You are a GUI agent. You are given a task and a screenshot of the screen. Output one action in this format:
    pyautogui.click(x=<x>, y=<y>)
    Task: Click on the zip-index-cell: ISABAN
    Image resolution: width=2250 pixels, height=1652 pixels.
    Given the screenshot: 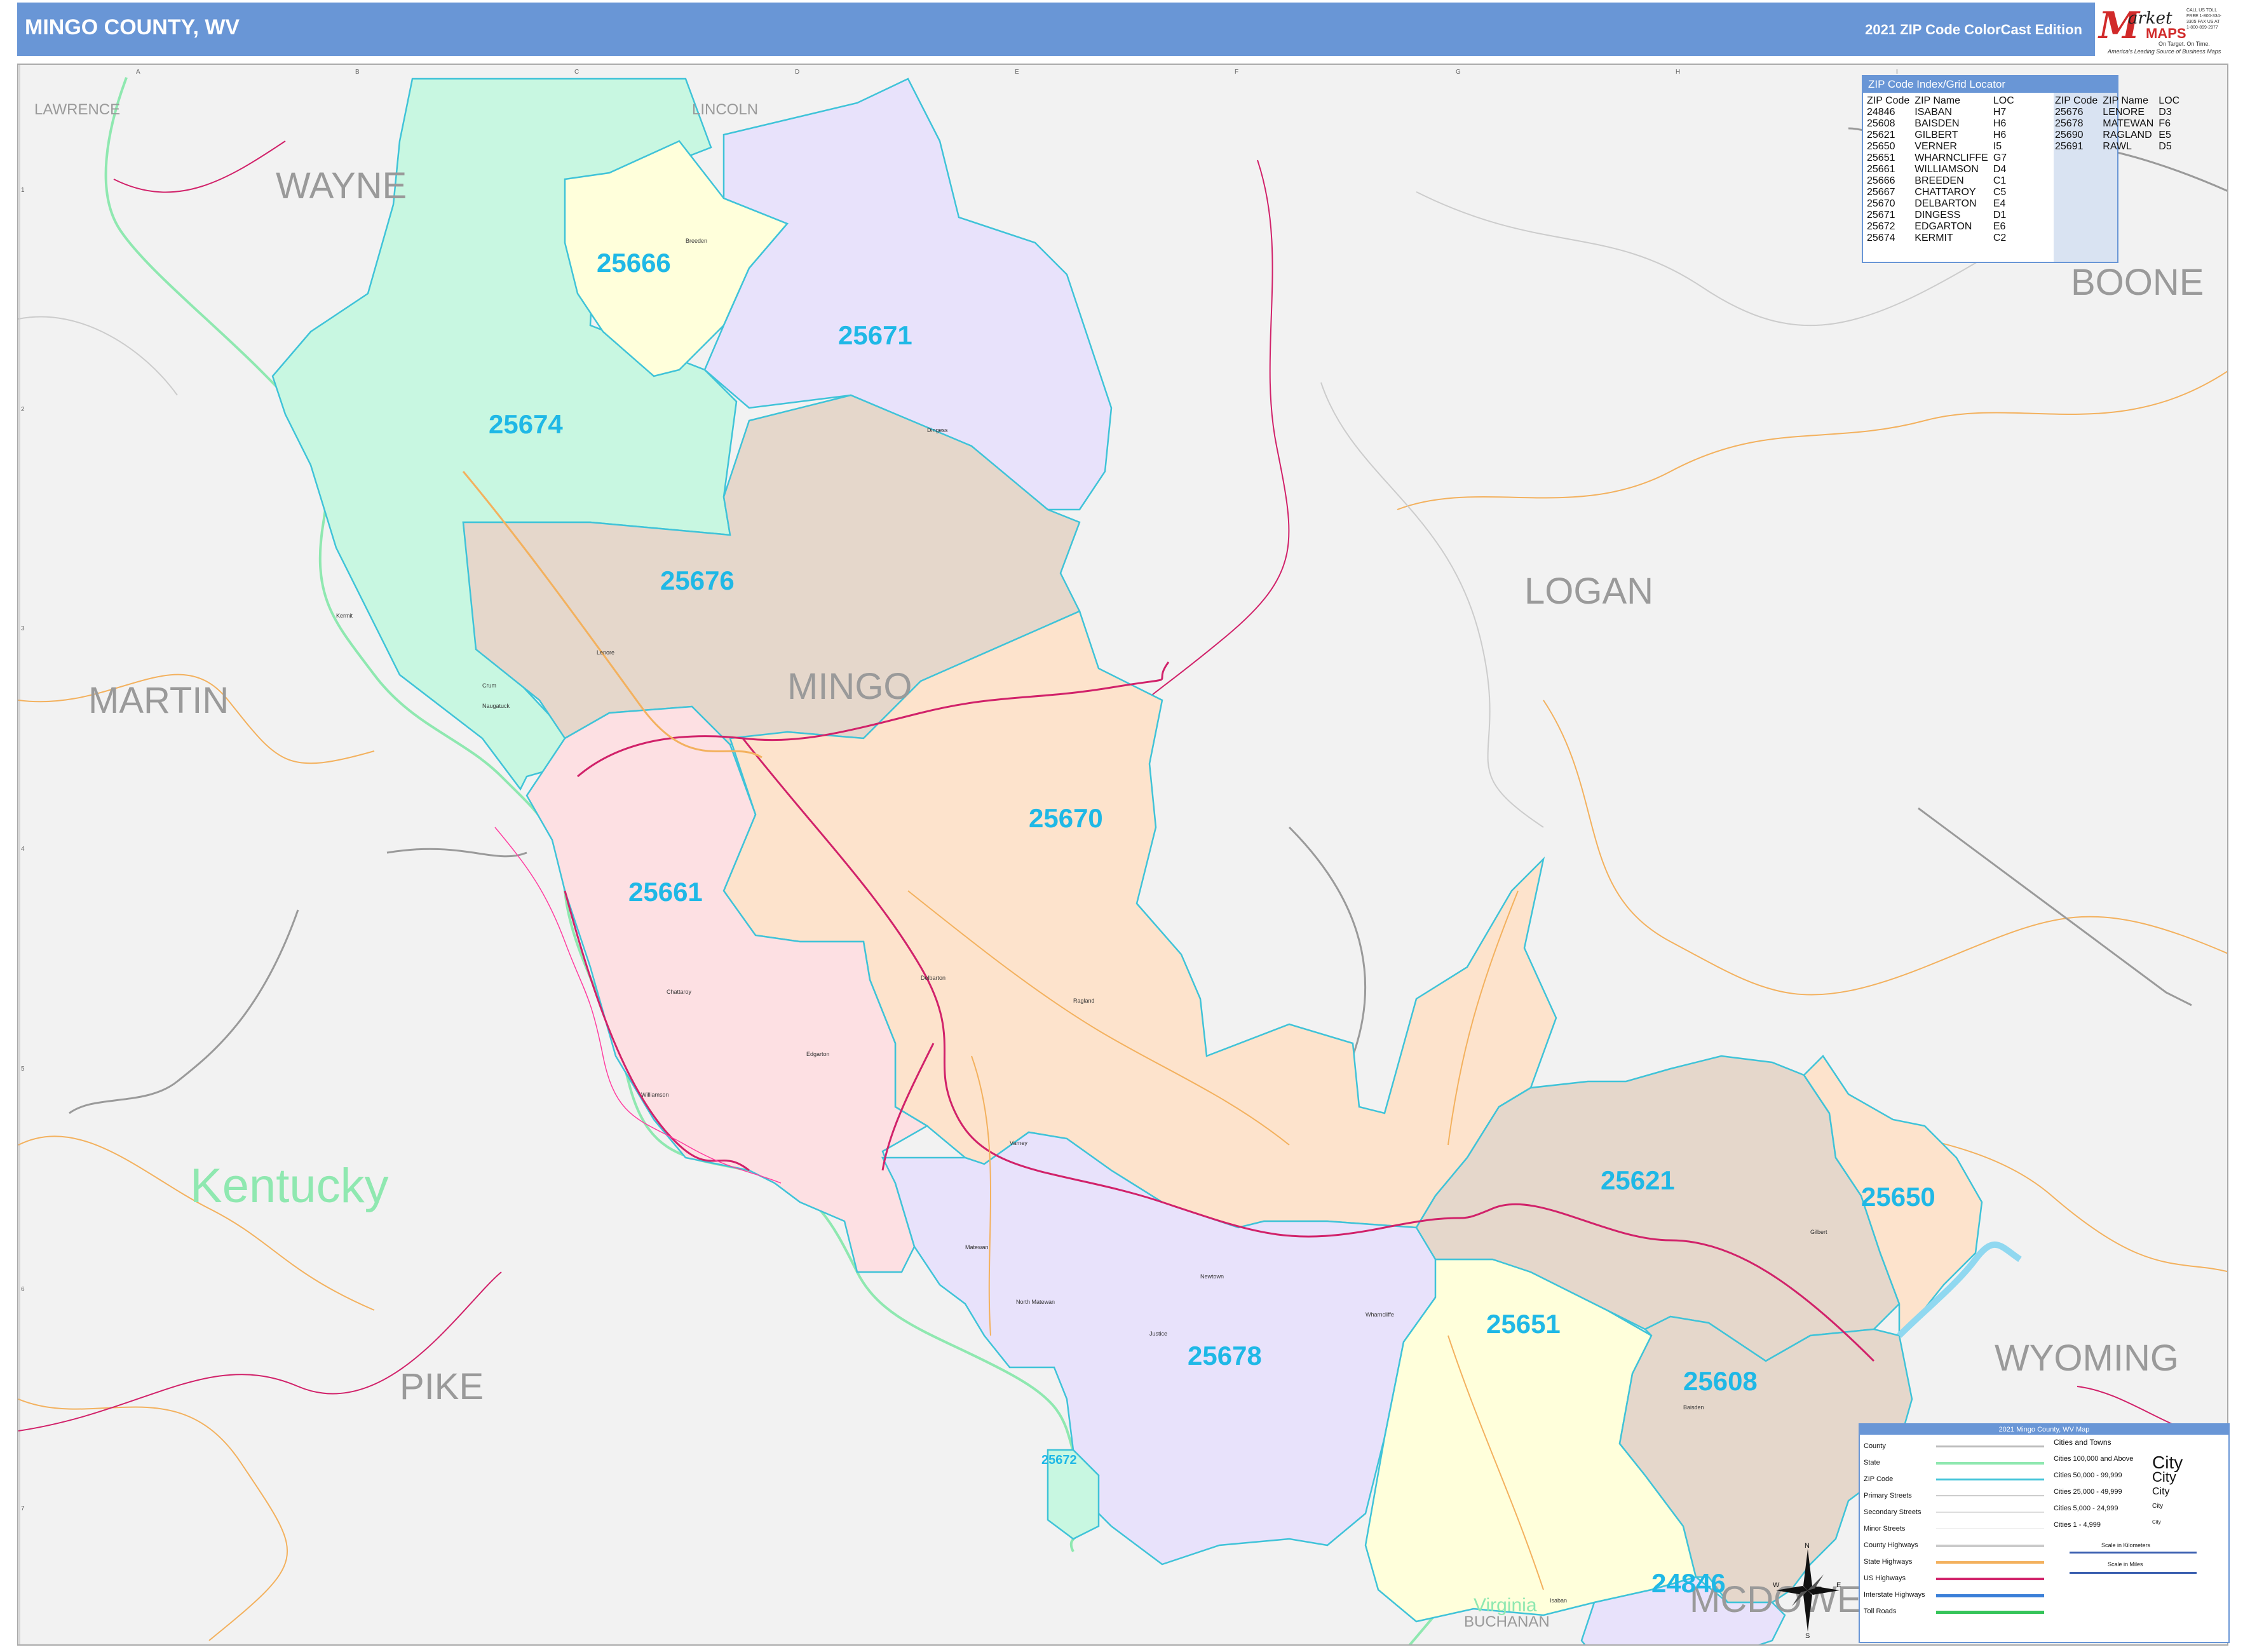 What is the action you would take?
    pyautogui.click(x=1933, y=113)
    